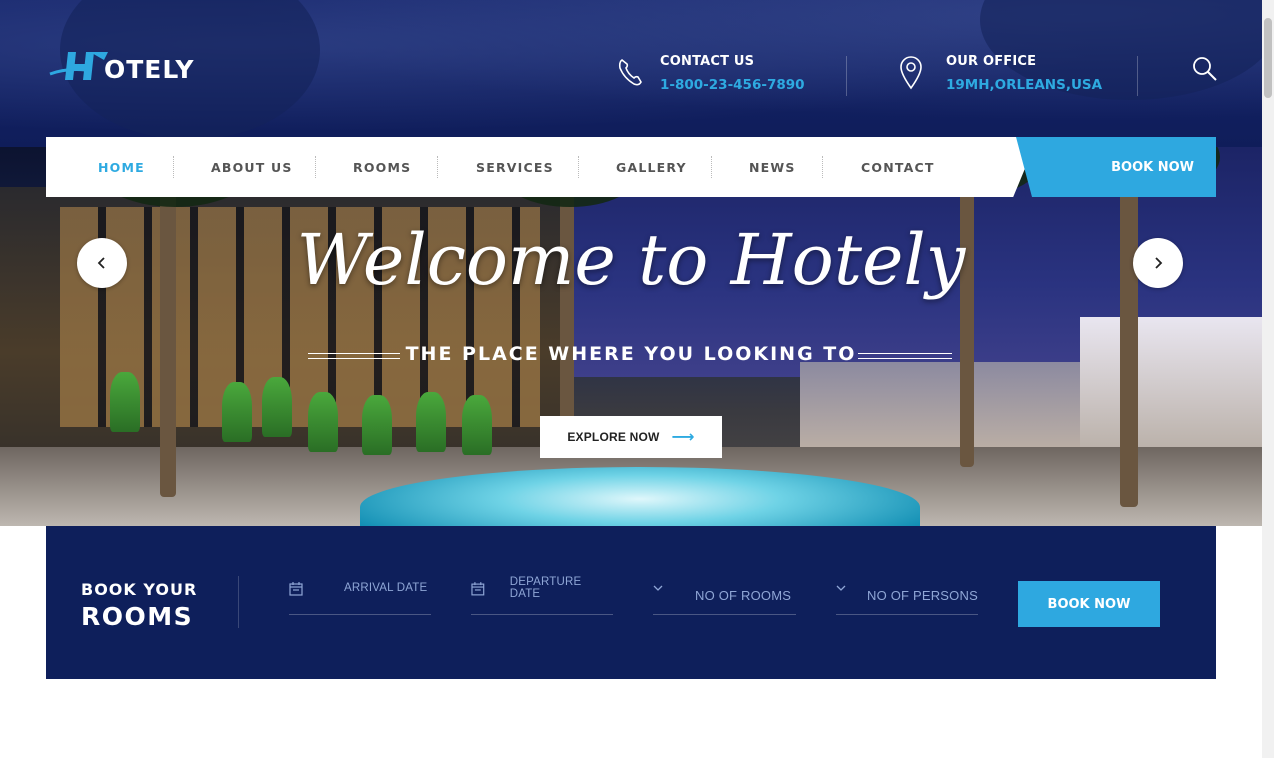 The image size is (1274, 758). What do you see at coordinates (238, 602) in the screenshot?
I see `booking-divider` at bounding box center [238, 602].